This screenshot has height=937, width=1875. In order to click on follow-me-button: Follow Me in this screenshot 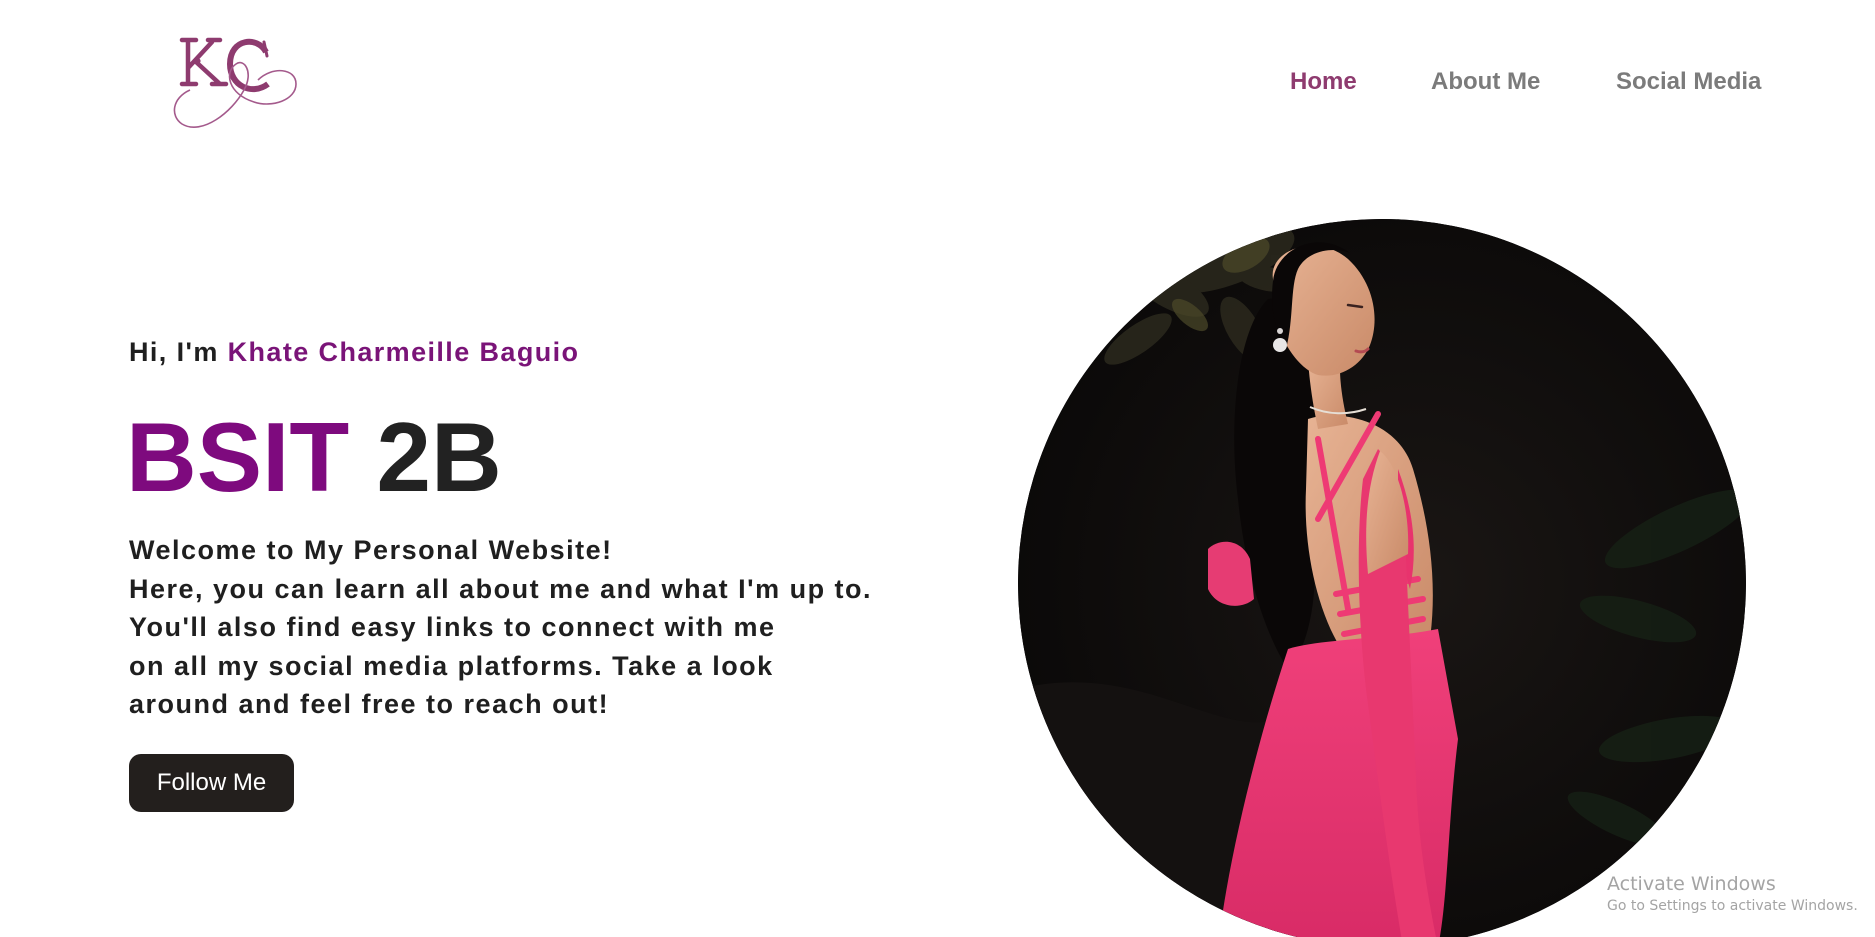, I will do `click(211, 783)`.